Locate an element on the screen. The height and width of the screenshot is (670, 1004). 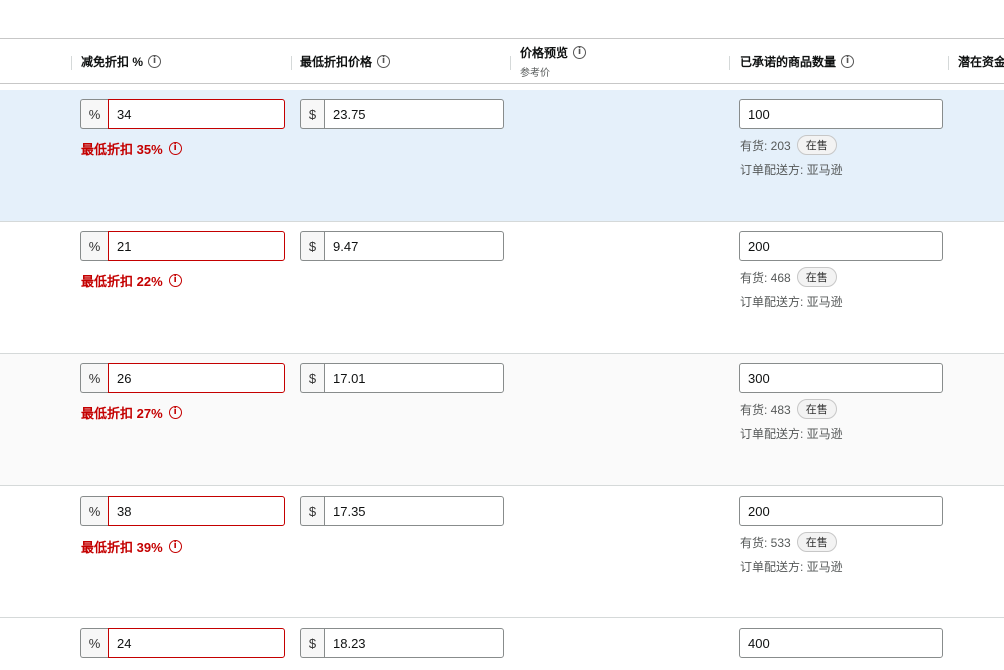
discount-field: % 26 is located at coordinates (182, 378).